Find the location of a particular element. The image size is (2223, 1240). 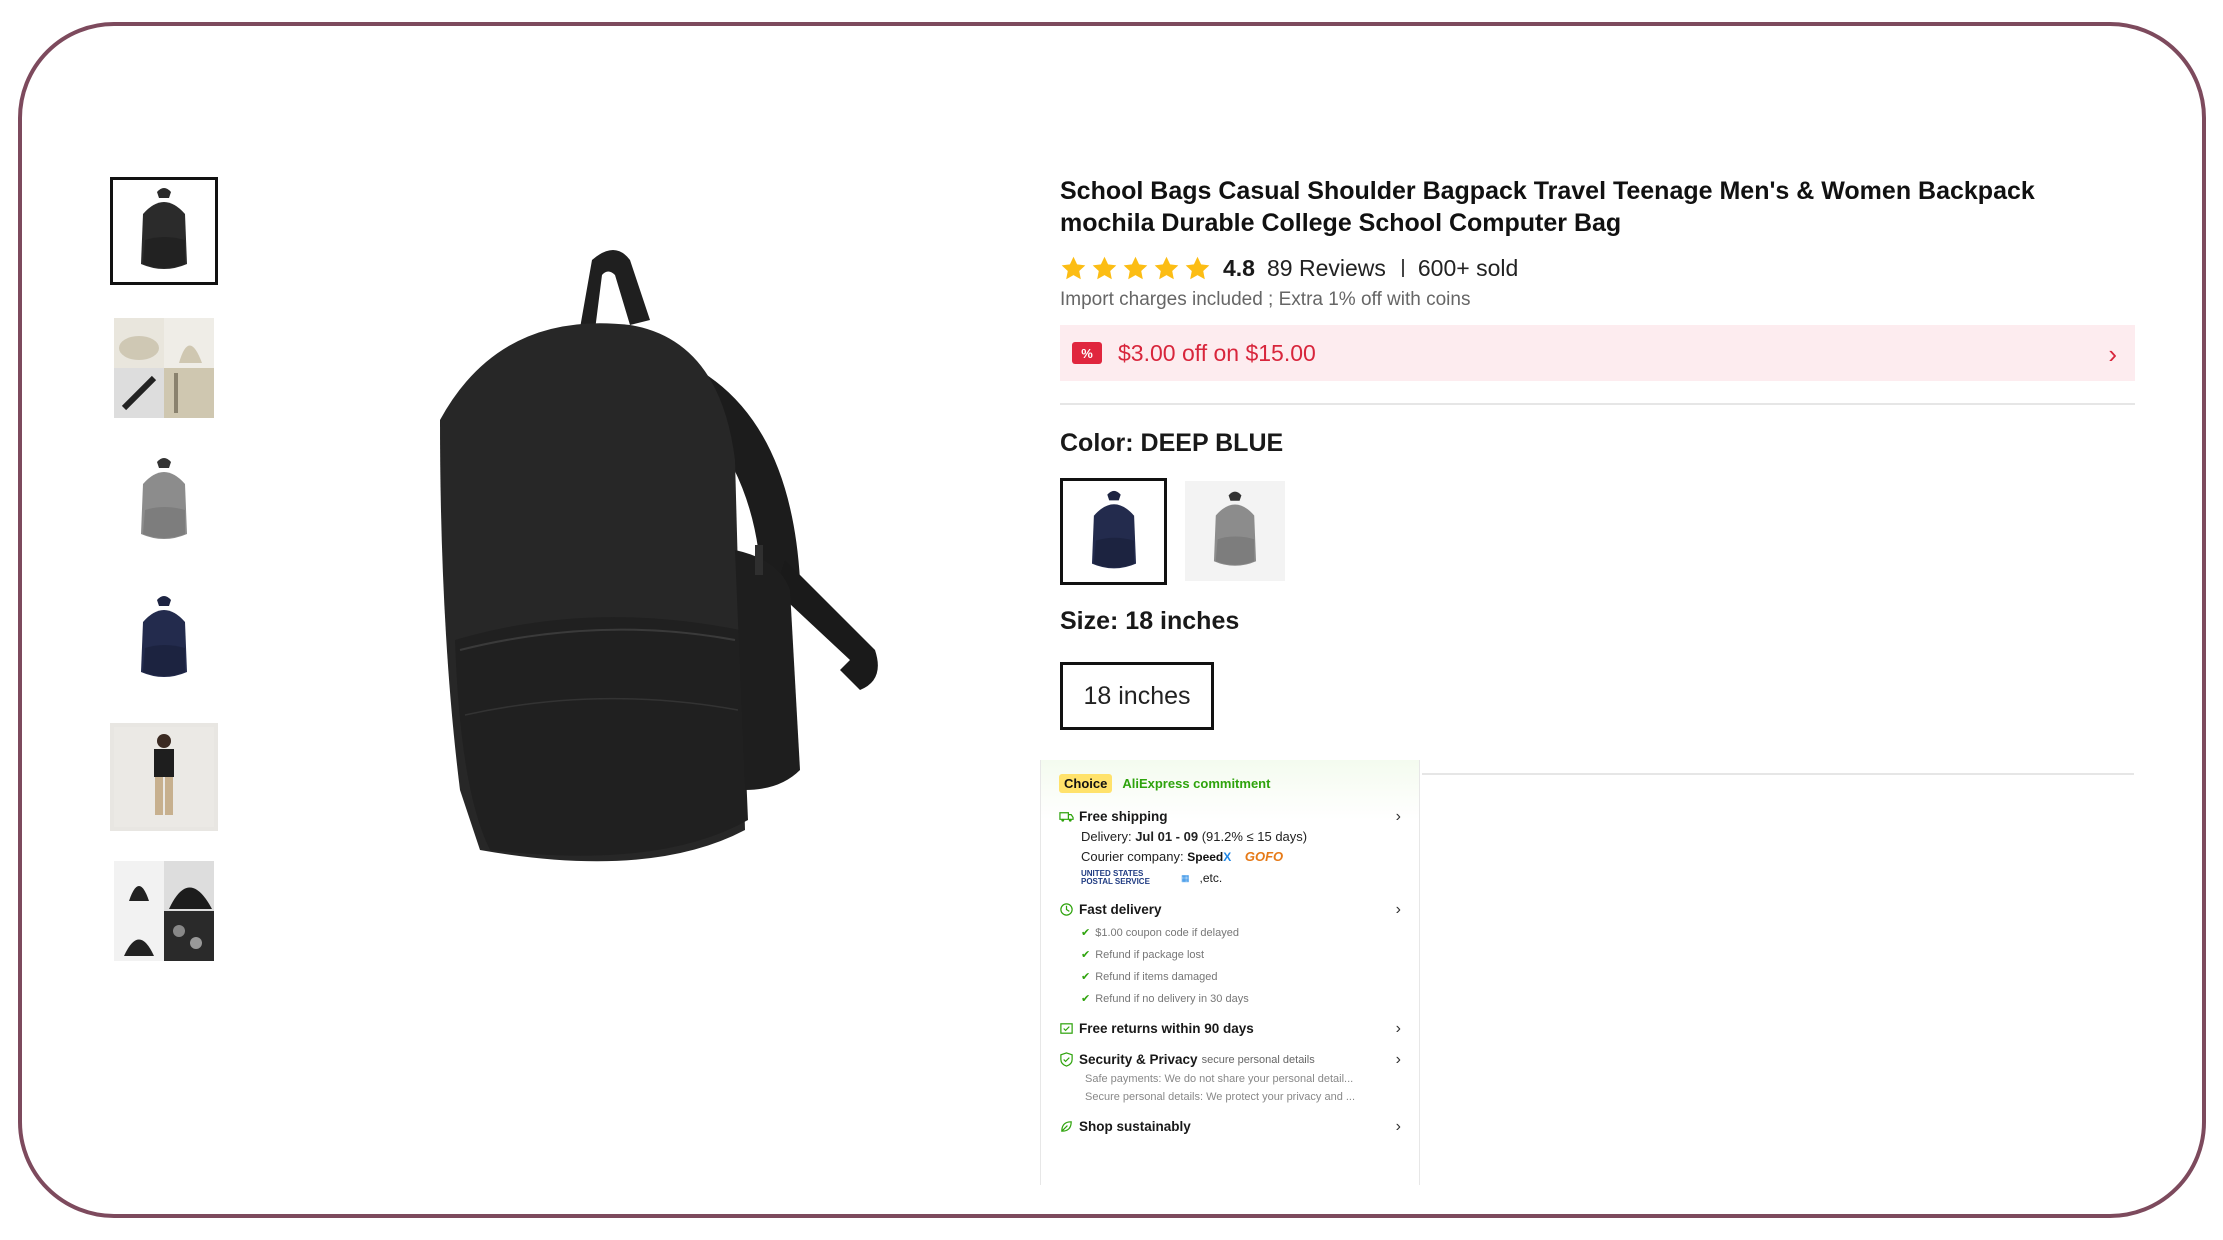

thumbnail-navy-backpack is located at coordinates (164, 639).